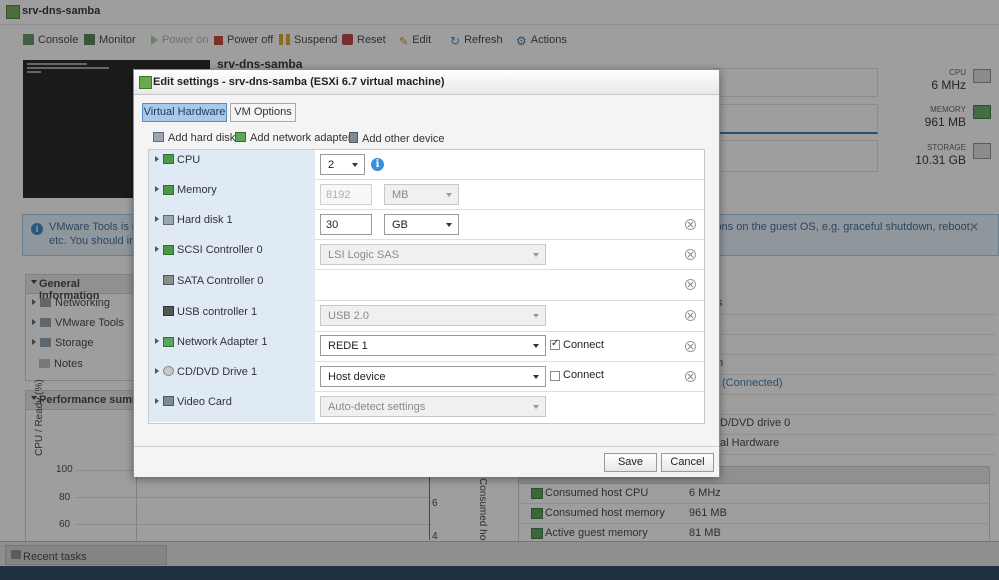 The image size is (999, 580). I want to click on sata-icon, so click(168, 280).